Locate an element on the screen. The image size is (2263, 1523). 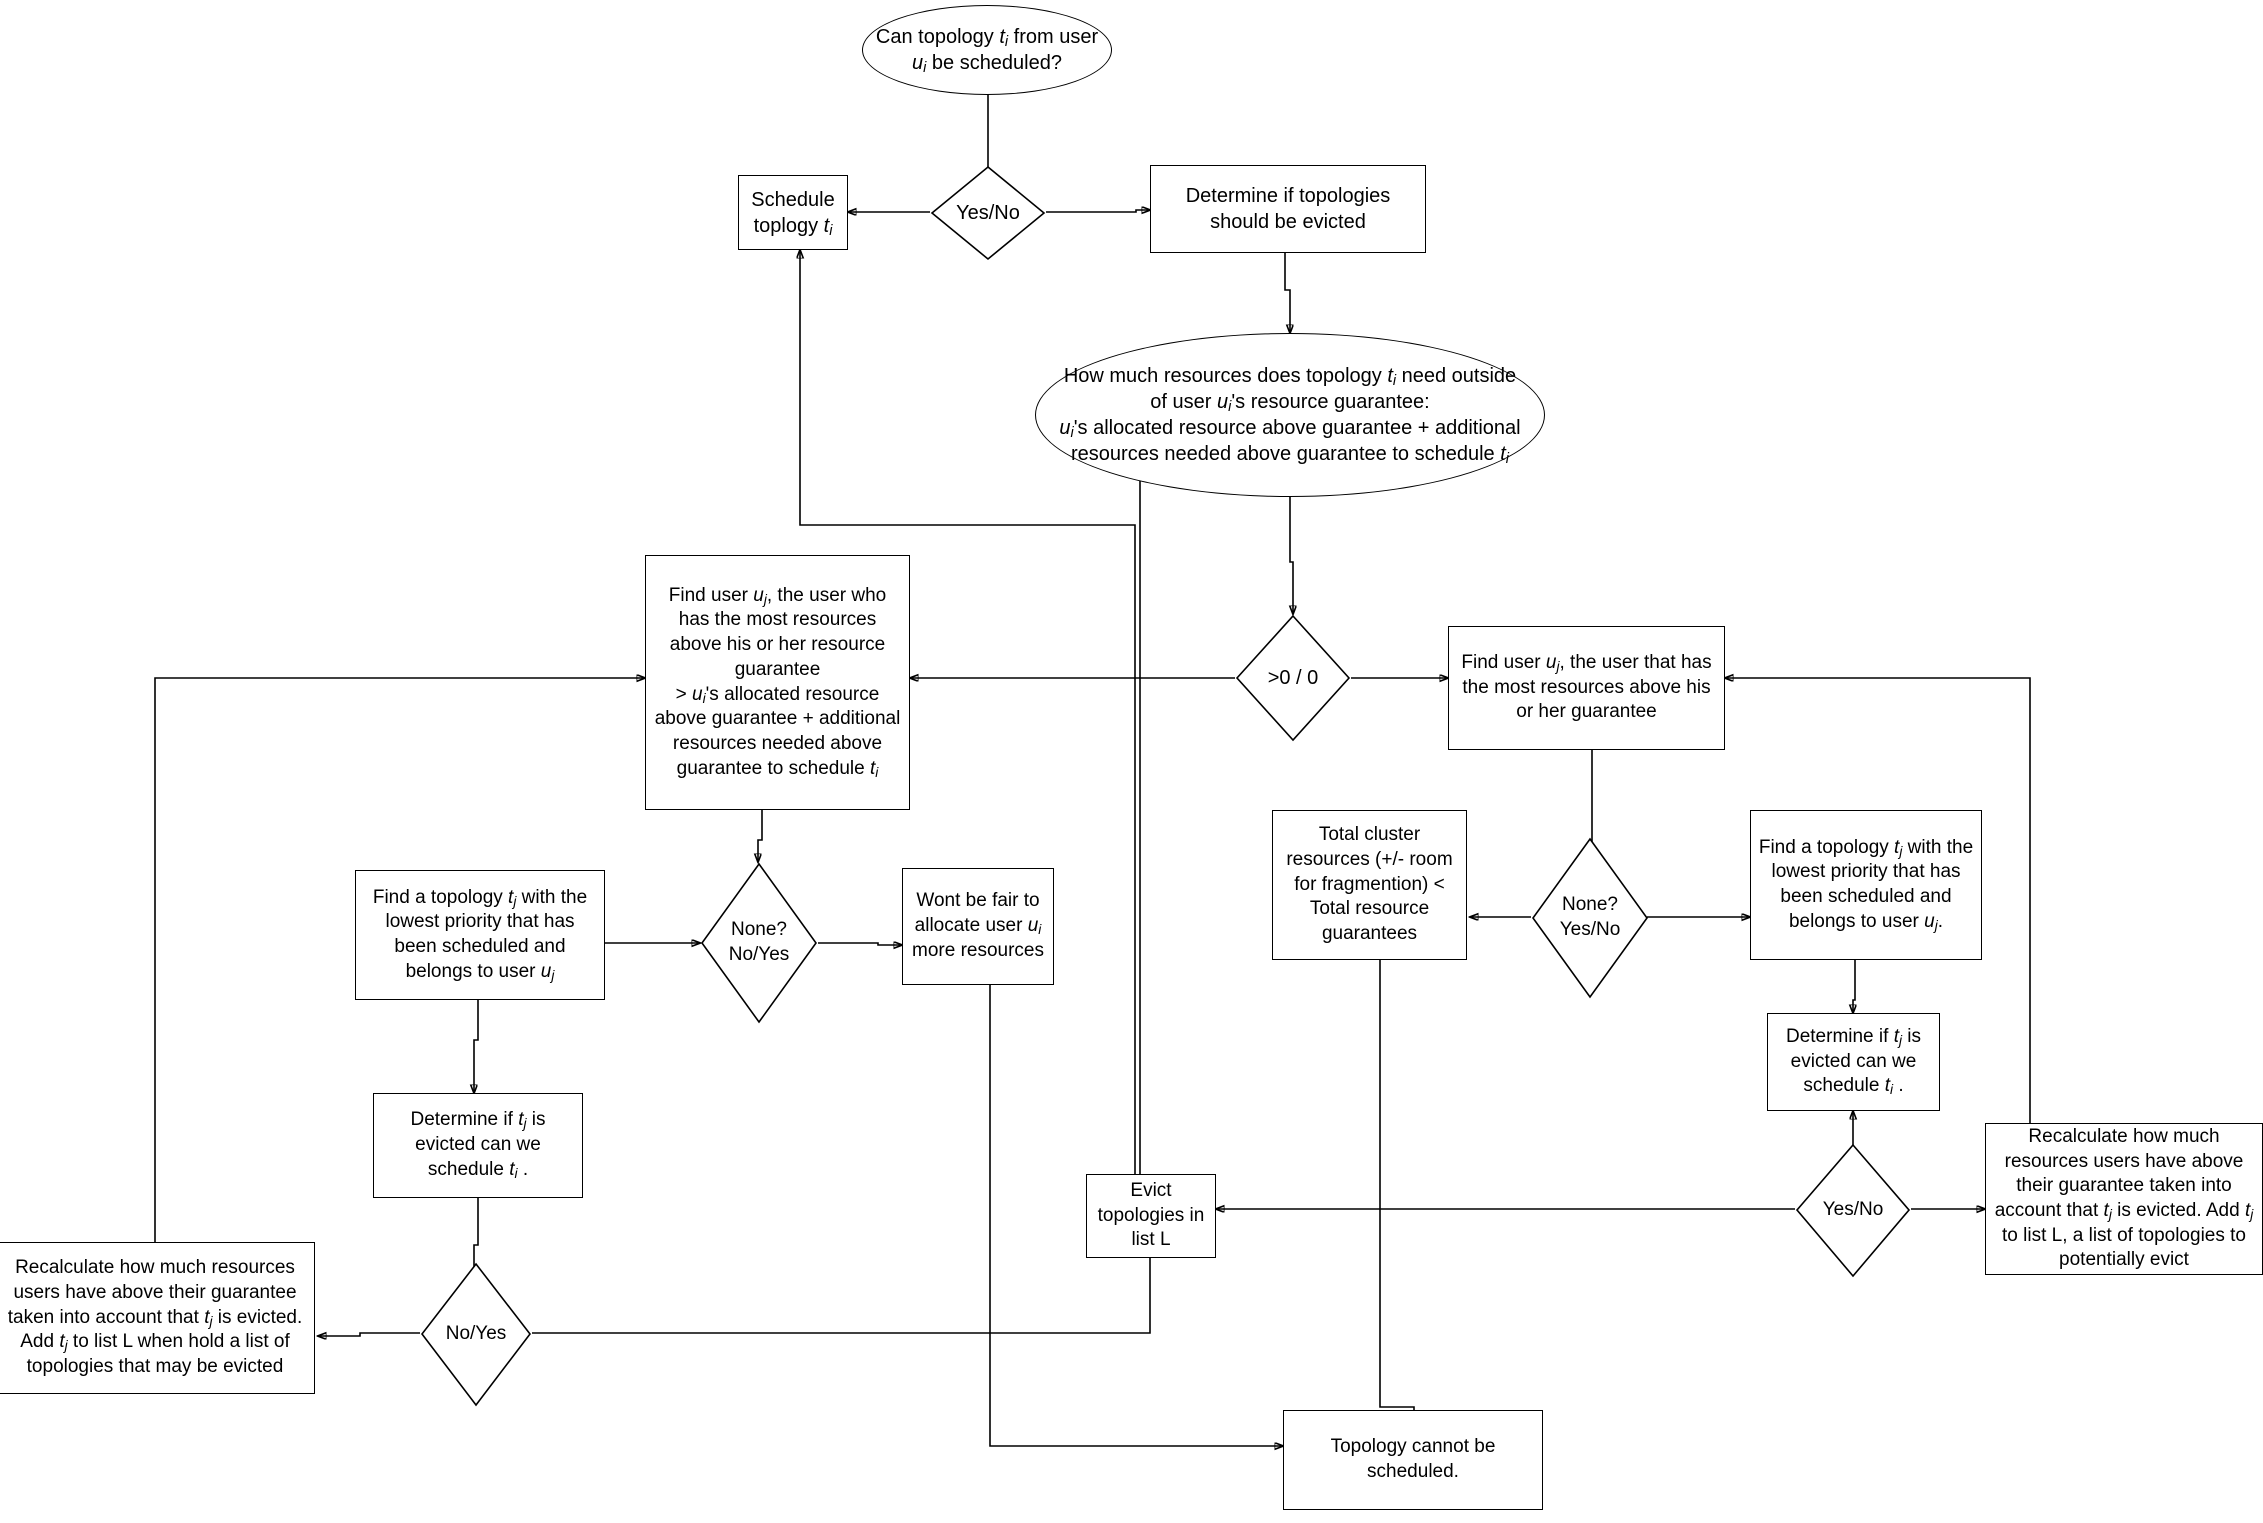
edge-howmuch-left-to-evict is located at coordinates (1171, 805).